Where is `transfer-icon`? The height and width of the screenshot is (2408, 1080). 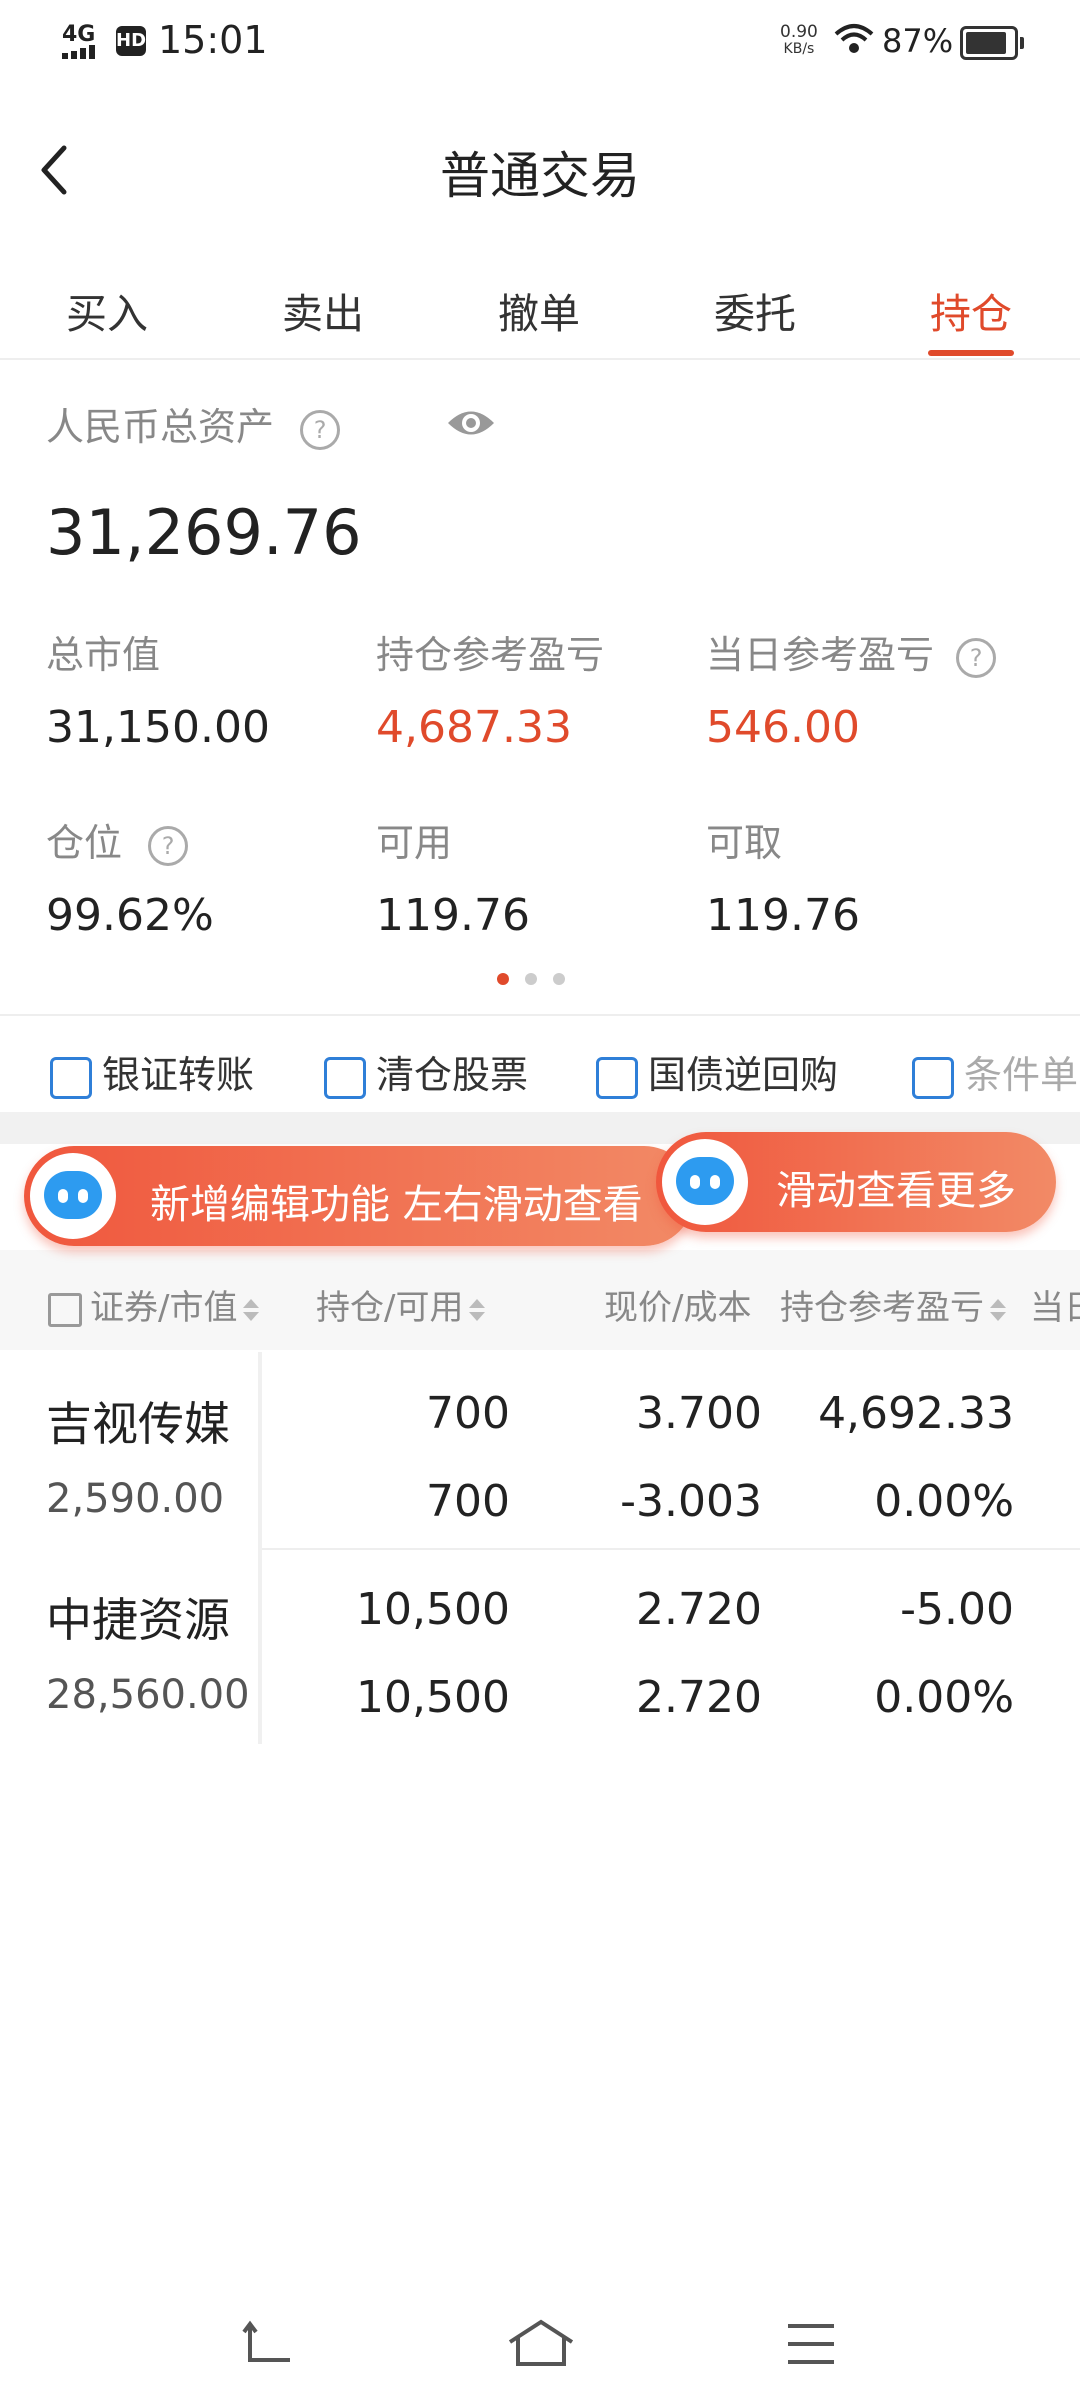
transfer-icon is located at coordinates (71, 1077).